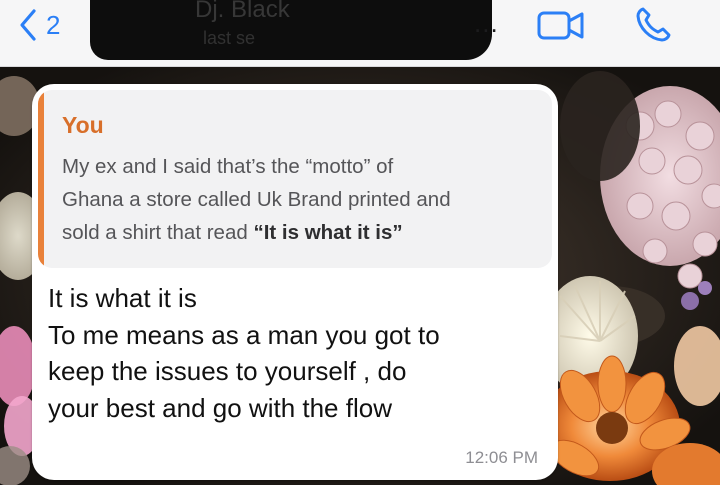 Image resolution: width=720 pixels, height=485 pixels. I want to click on phone-icon, so click(653, 24).